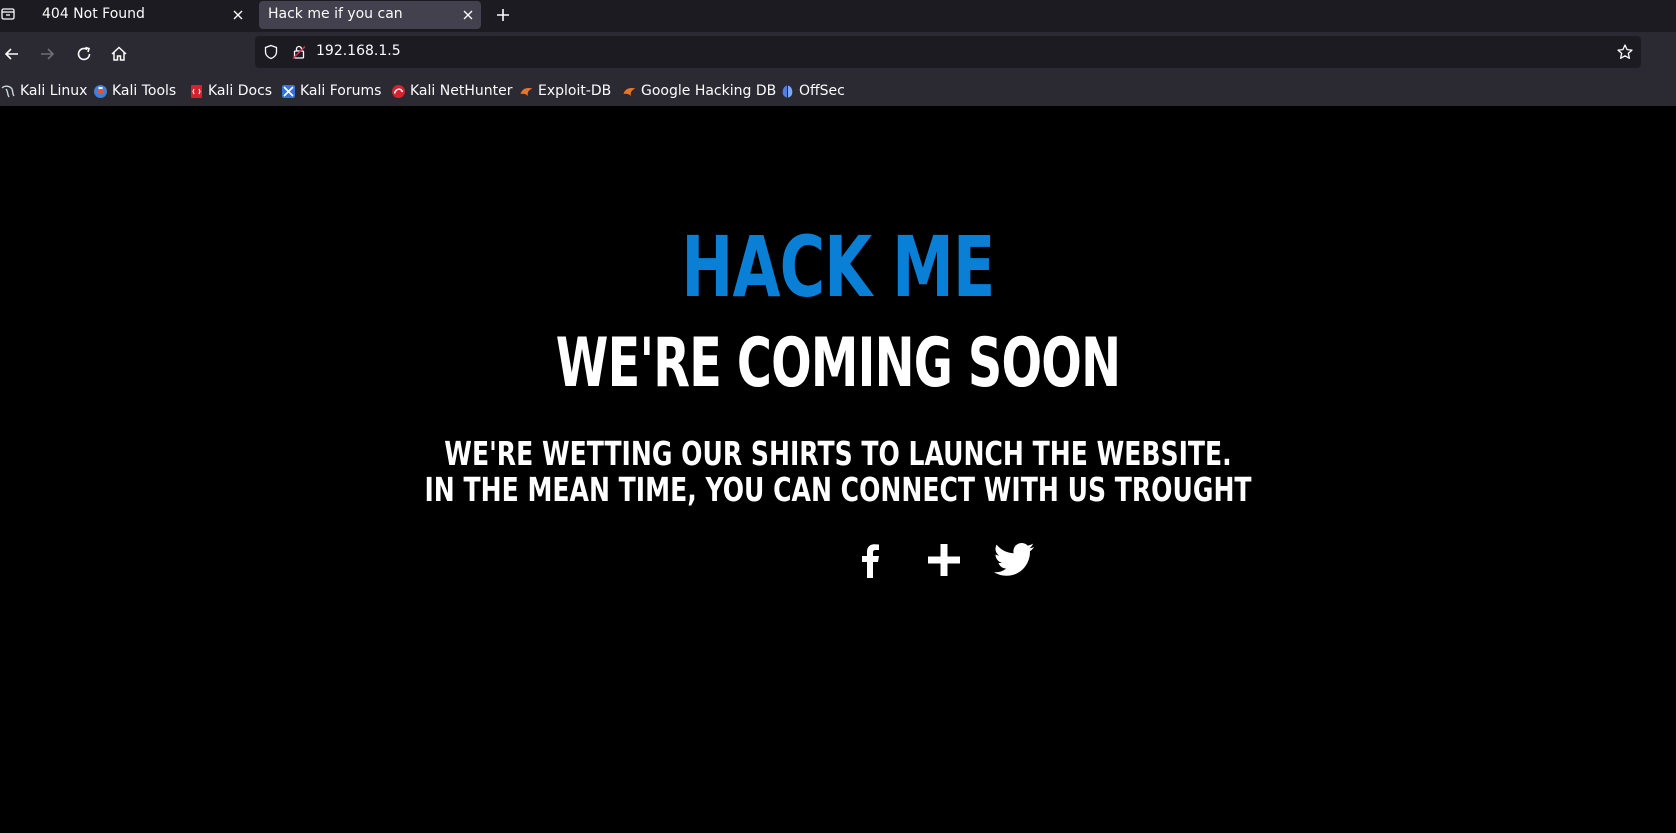 This screenshot has width=1676, height=833. I want to click on tab-strip: 404 Not Found Hack me if you can, so click(838, 16).